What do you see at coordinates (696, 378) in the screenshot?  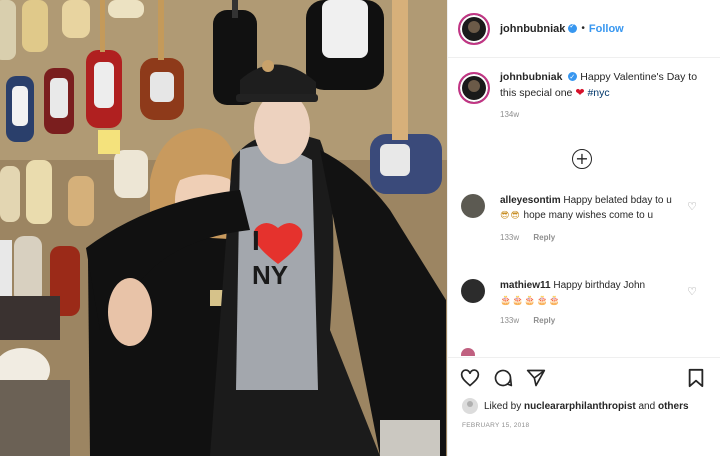 I see `bookmark-icon` at bounding box center [696, 378].